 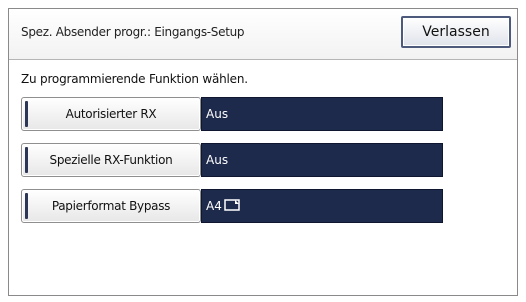 I want to click on setting-row-paper-bypass: Papierformat Bypass A4, so click(x=232, y=206).